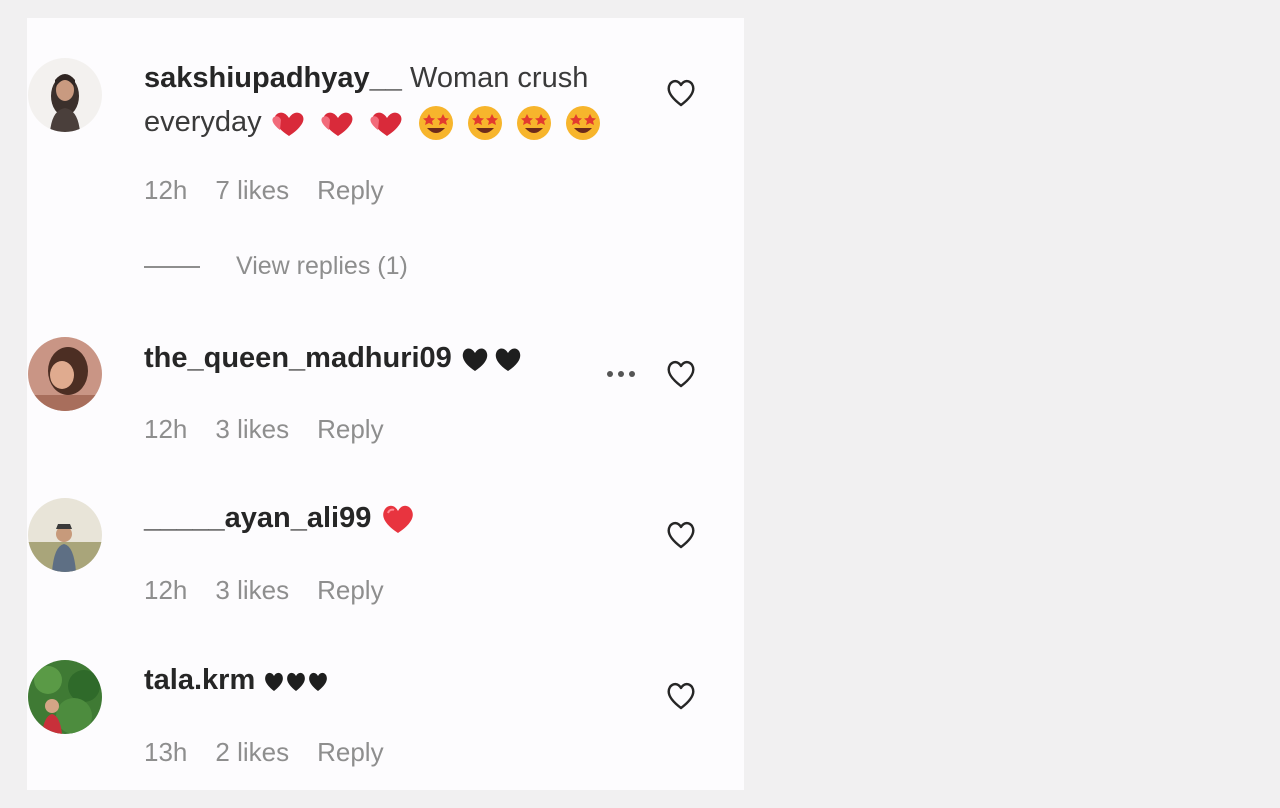 The width and height of the screenshot is (1280, 808). I want to click on red-heart-icon, so click(398, 520).